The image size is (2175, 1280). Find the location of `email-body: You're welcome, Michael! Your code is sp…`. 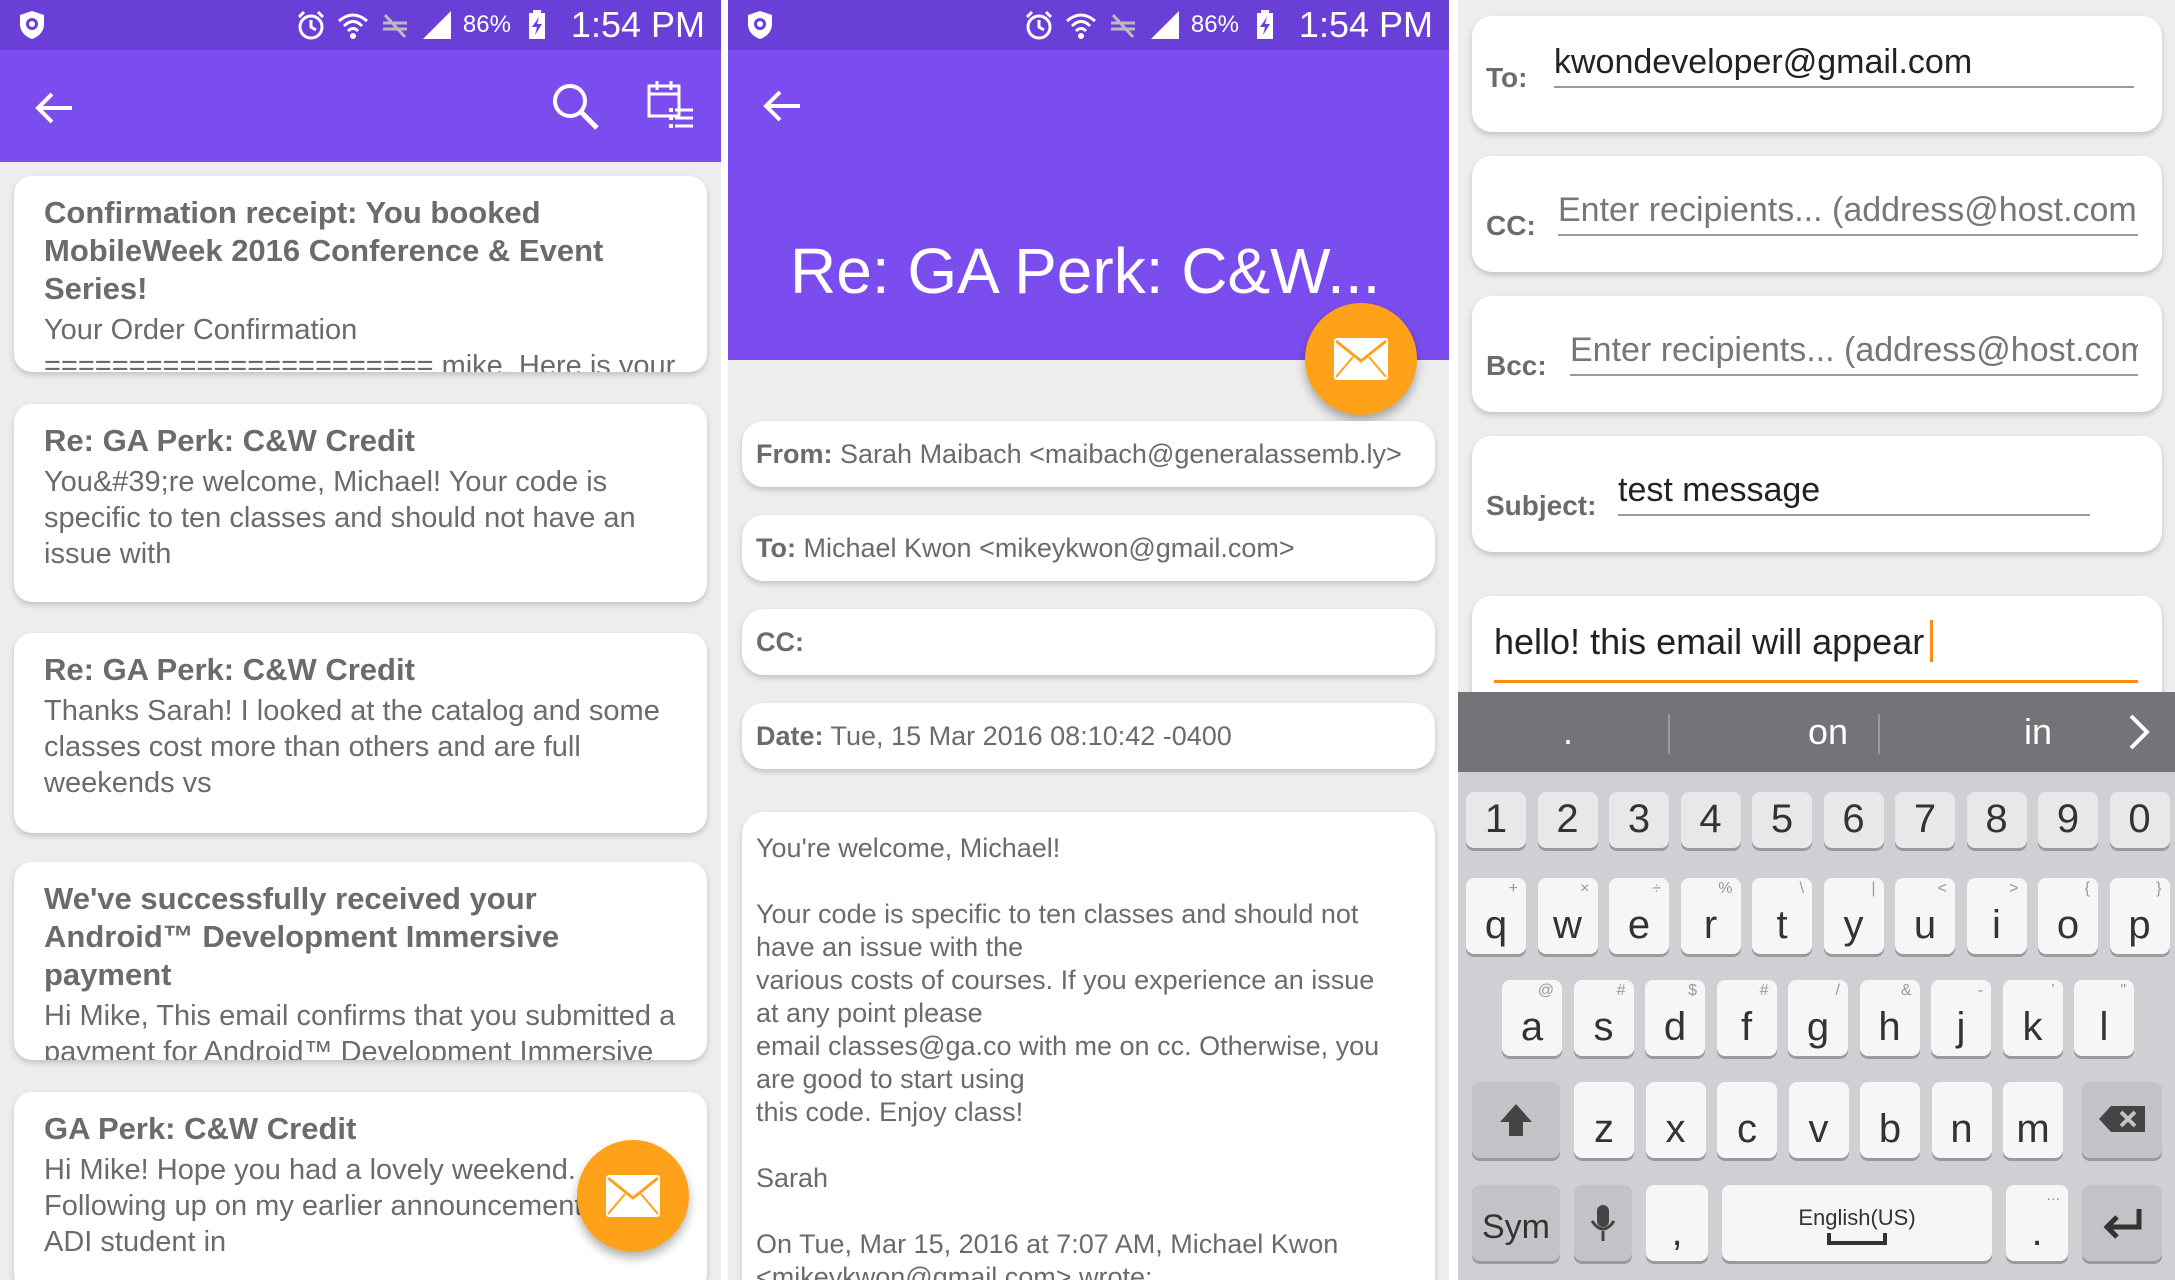

email-body: You're welcome, Michael! Your code is sp… is located at coordinates (1088, 1046).